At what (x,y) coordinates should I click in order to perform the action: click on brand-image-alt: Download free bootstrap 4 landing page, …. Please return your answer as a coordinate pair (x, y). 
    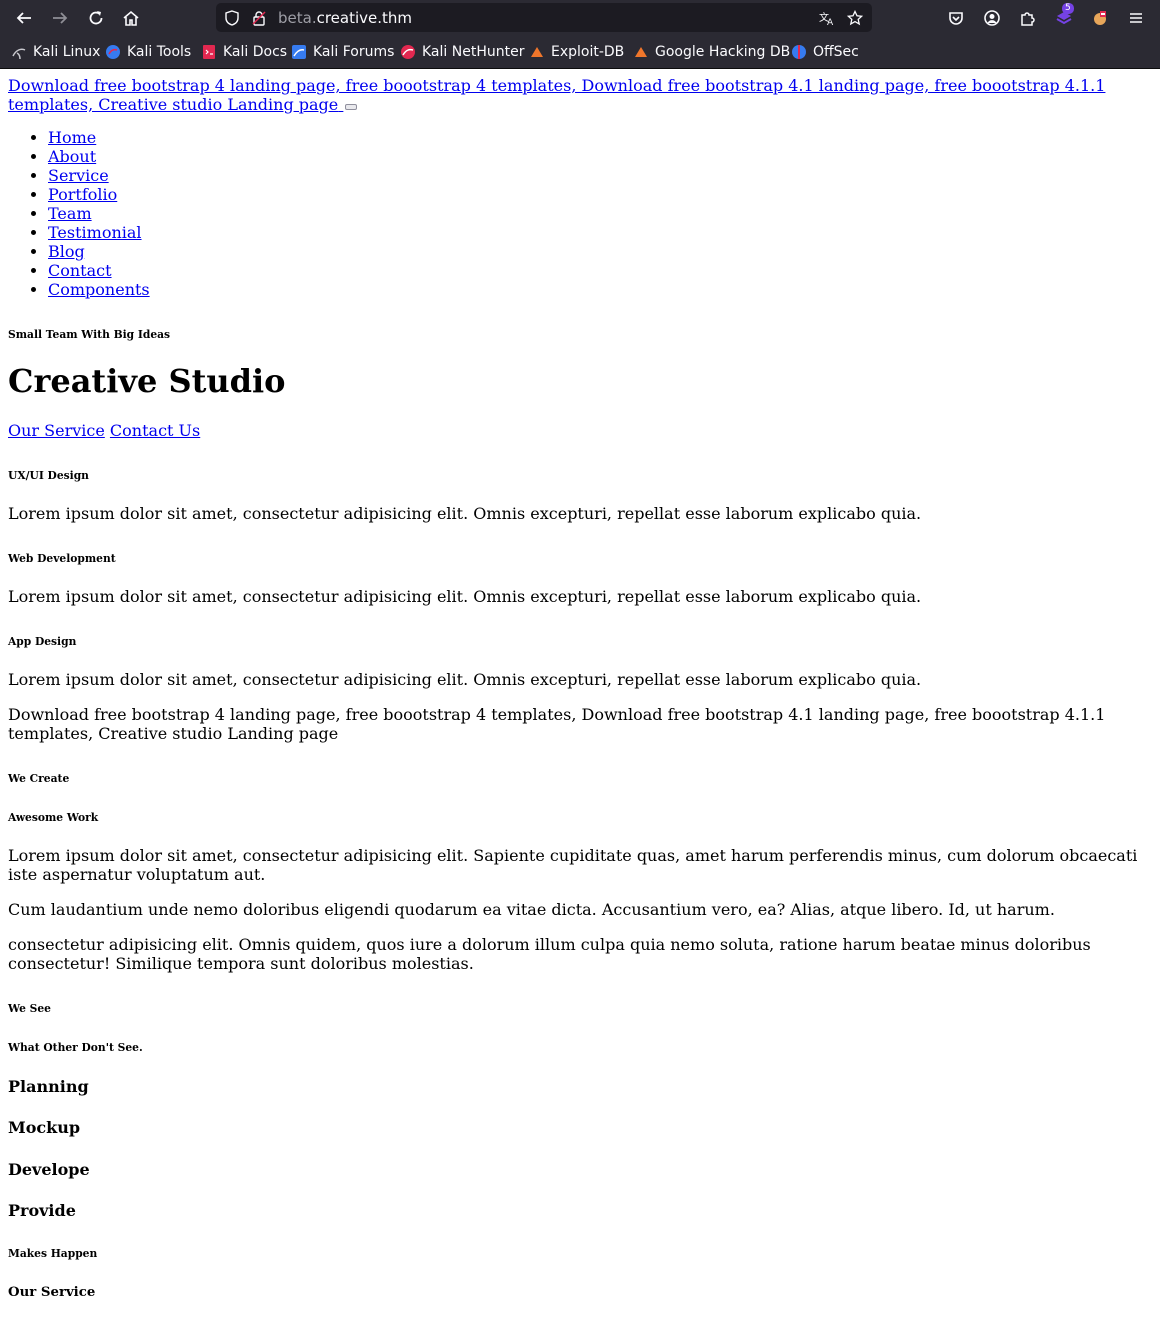
    Looking at the image, I should click on (557, 95).